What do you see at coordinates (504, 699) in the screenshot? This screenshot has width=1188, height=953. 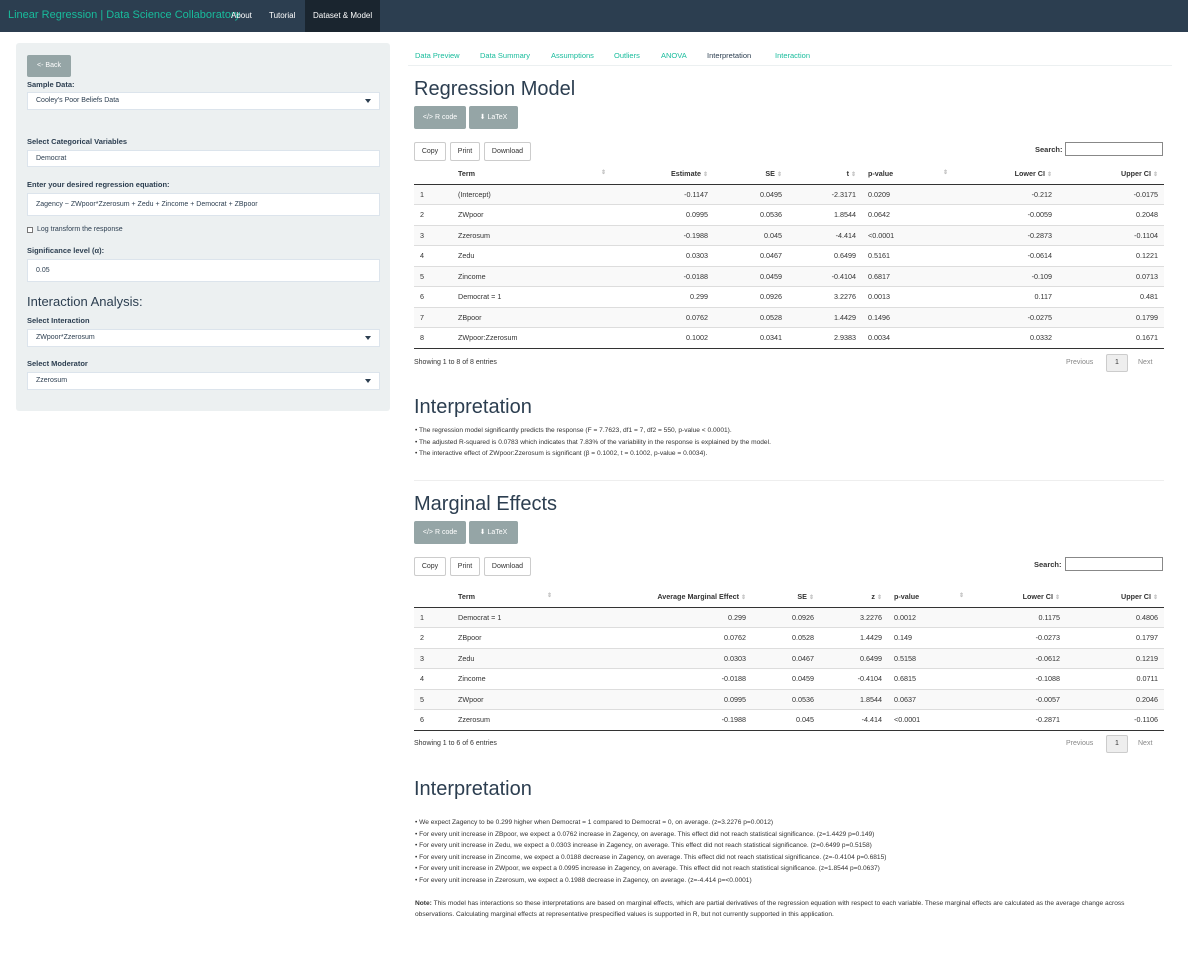 I see `table-cell: ZWpoor` at bounding box center [504, 699].